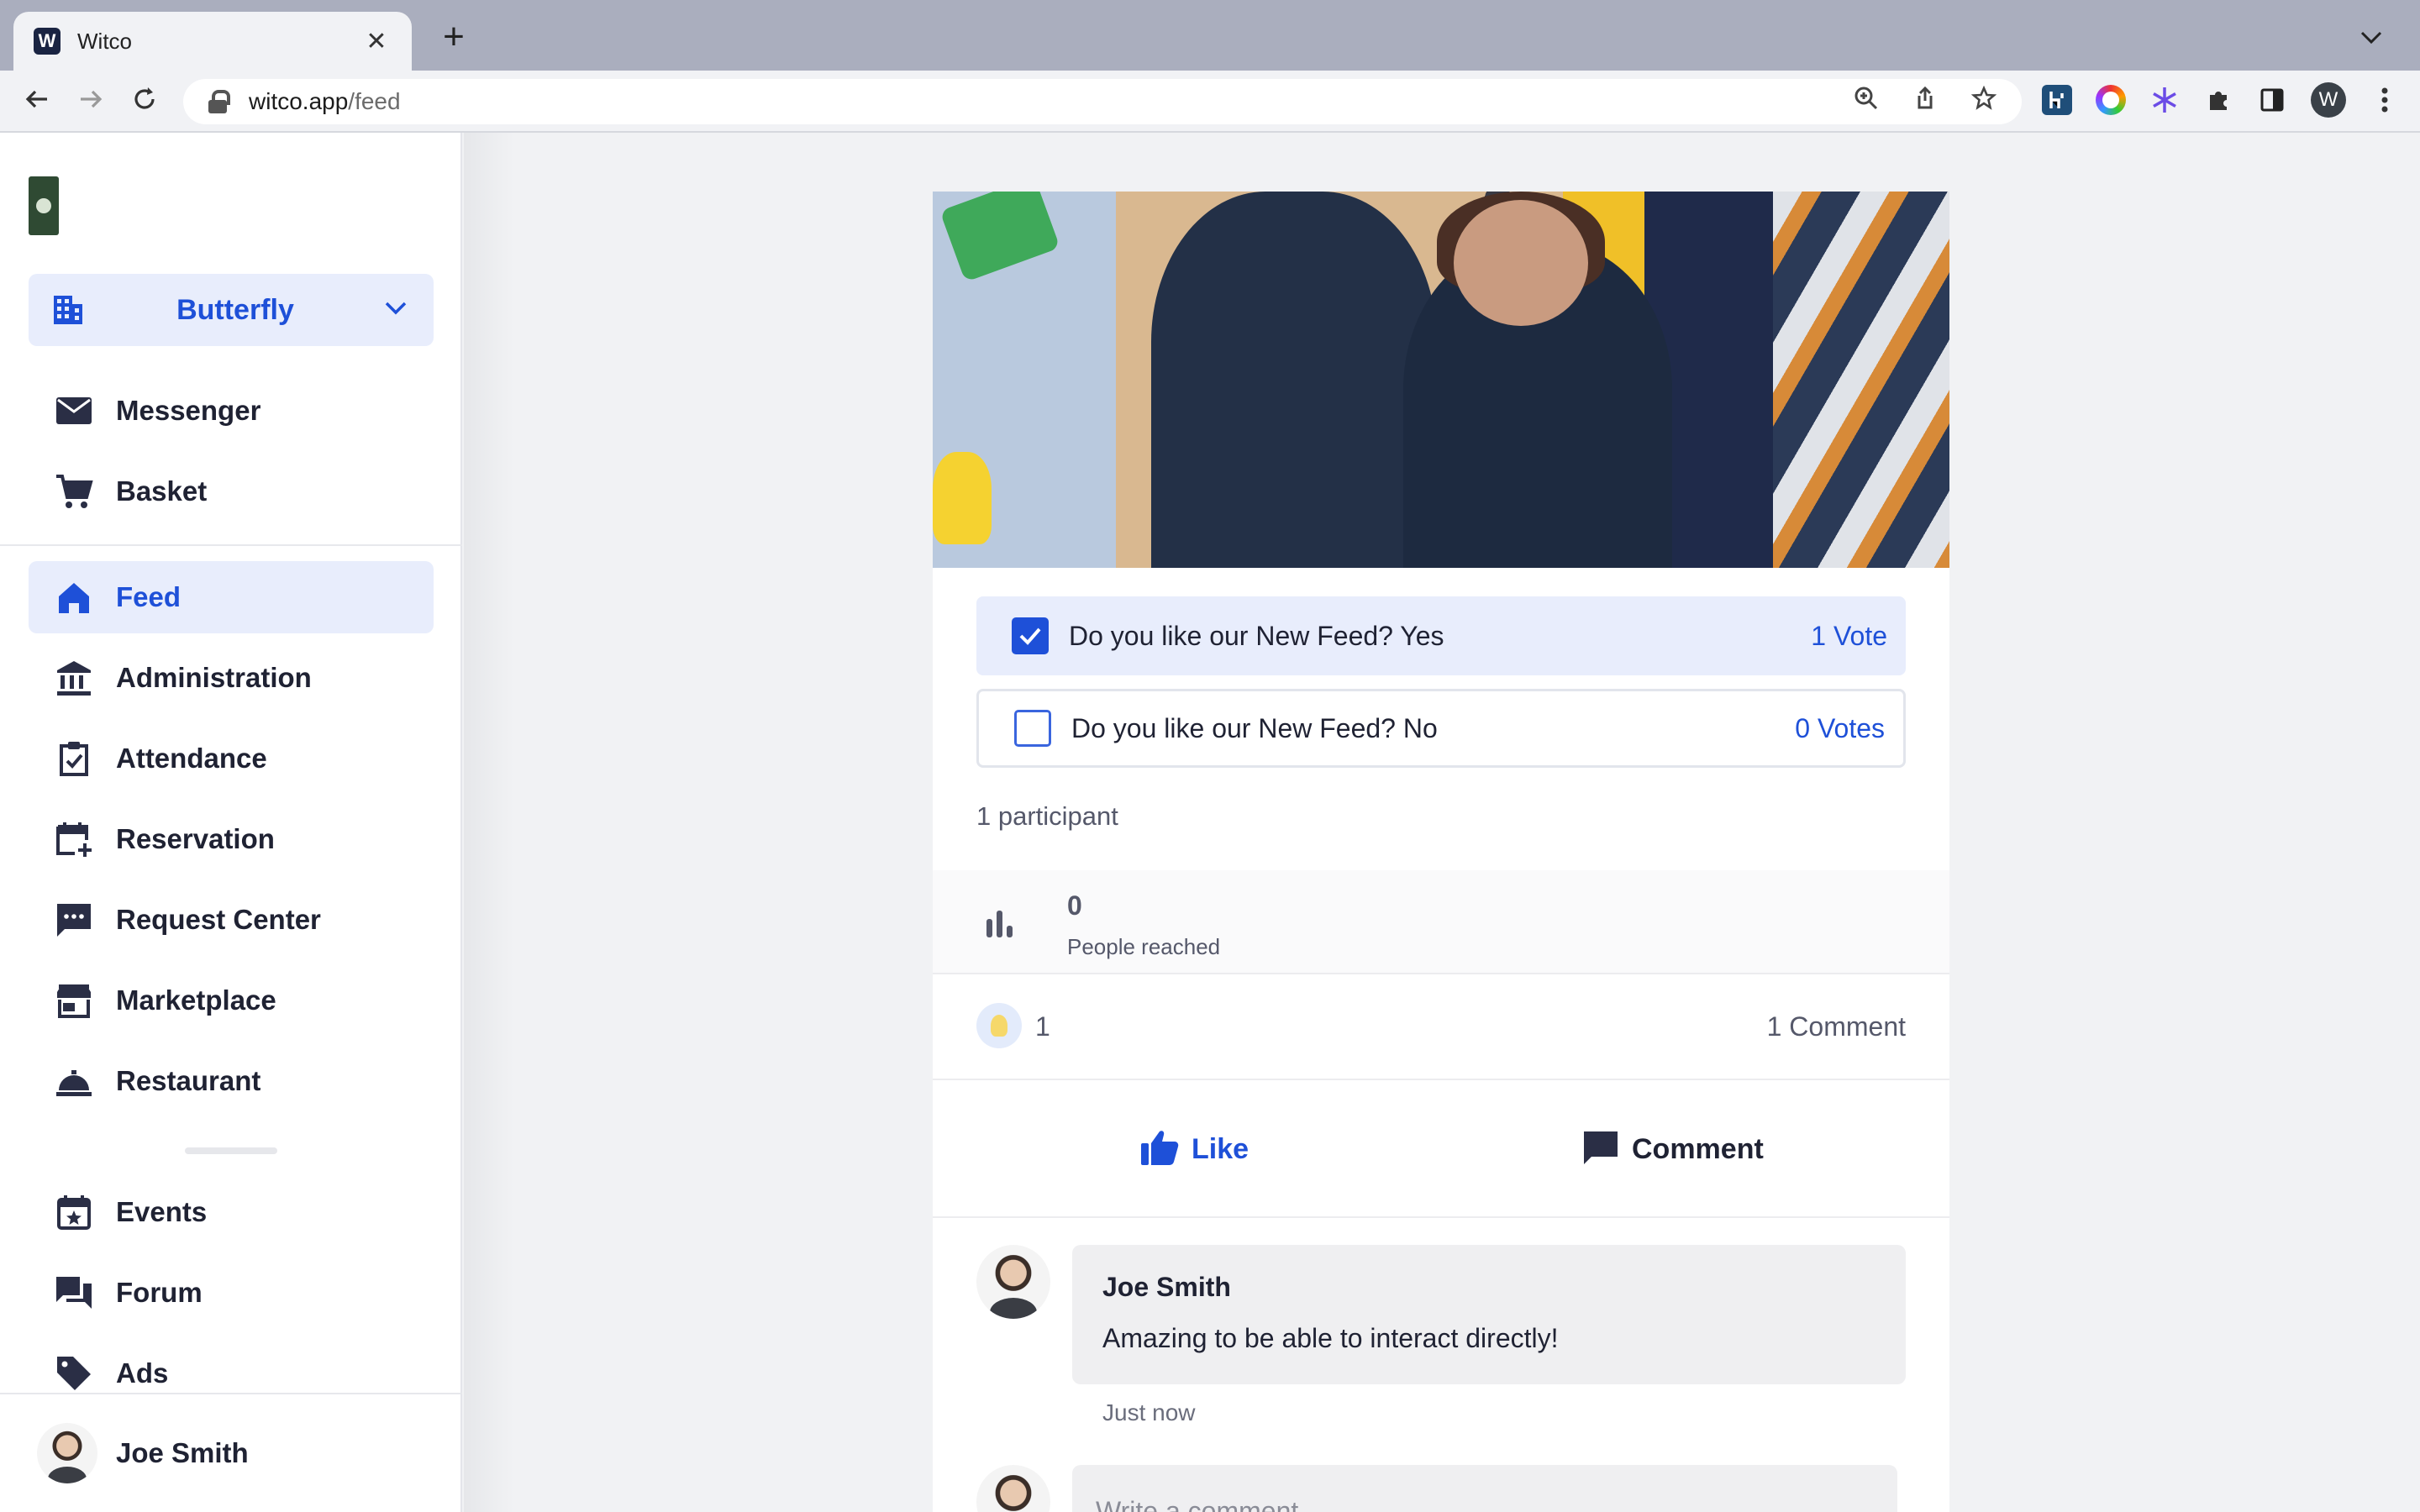 This screenshot has height=1512, width=2420. Describe the element at coordinates (219, 101) in the screenshot. I see `lock-icon` at that location.